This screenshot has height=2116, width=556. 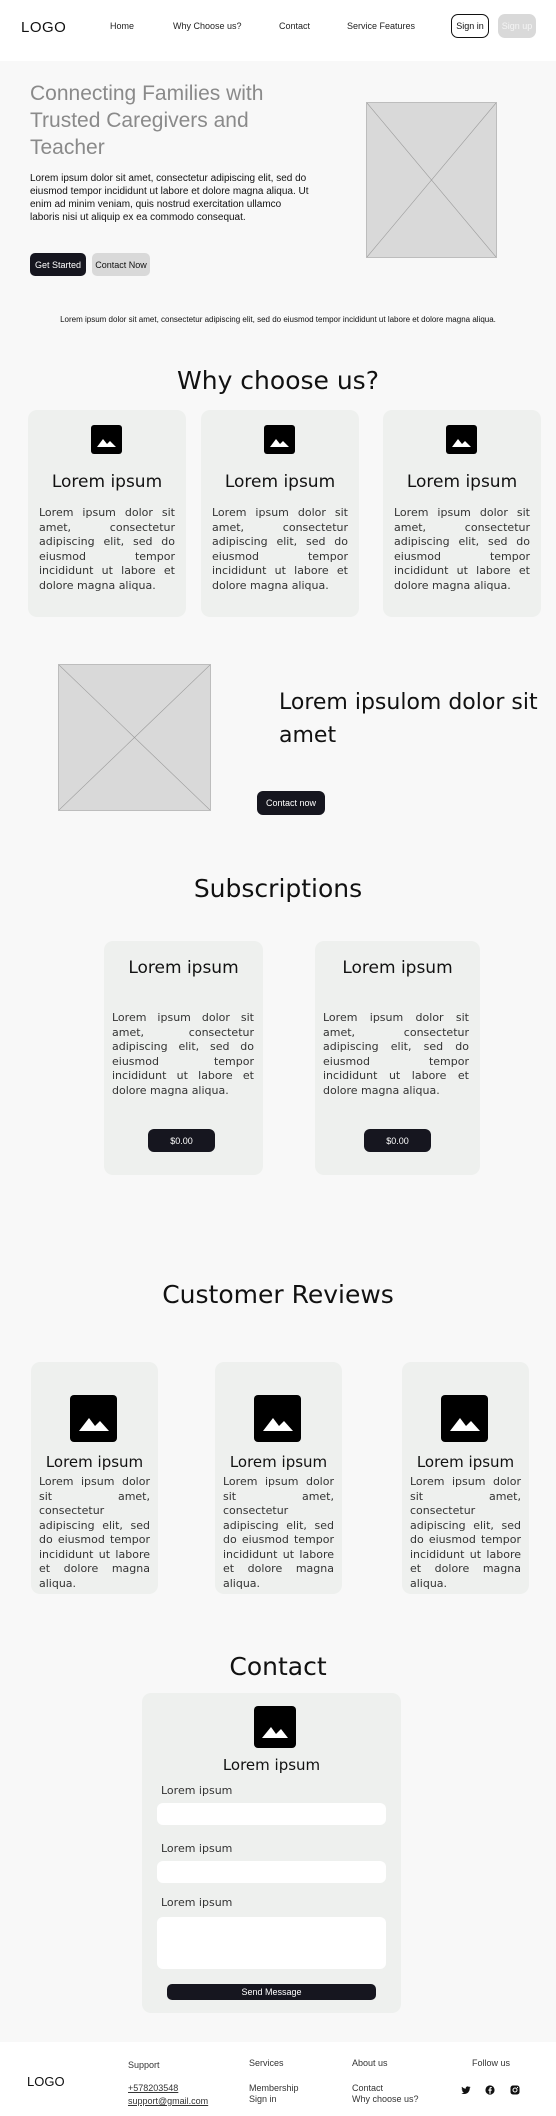 What do you see at coordinates (46, 2081) in the screenshot?
I see `footer-logo: LOGO` at bounding box center [46, 2081].